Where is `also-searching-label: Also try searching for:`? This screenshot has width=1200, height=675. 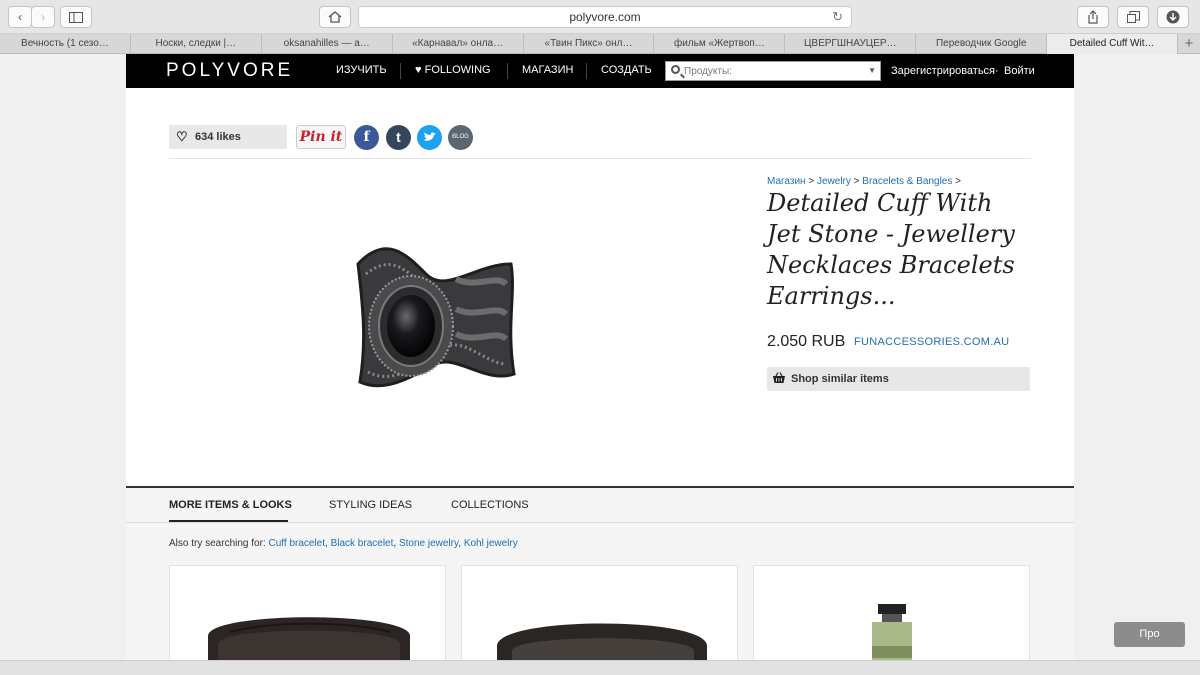
also-searching-label: Also try searching for: is located at coordinates (217, 543).